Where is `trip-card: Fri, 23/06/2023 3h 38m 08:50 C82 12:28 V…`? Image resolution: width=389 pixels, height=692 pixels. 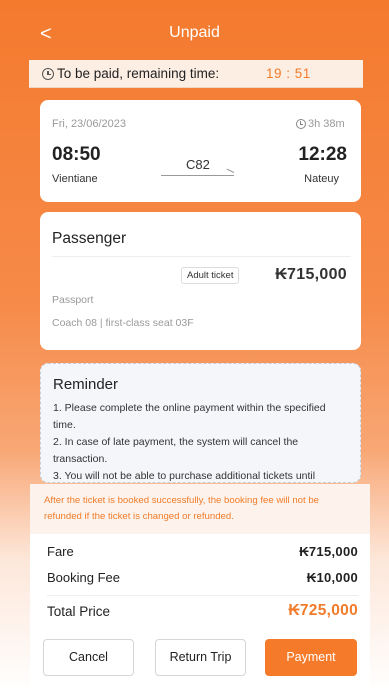 trip-card: Fri, 23/06/2023 3h 38m 08:50 C82 12:28 V… is located at coordinates (200, 151).